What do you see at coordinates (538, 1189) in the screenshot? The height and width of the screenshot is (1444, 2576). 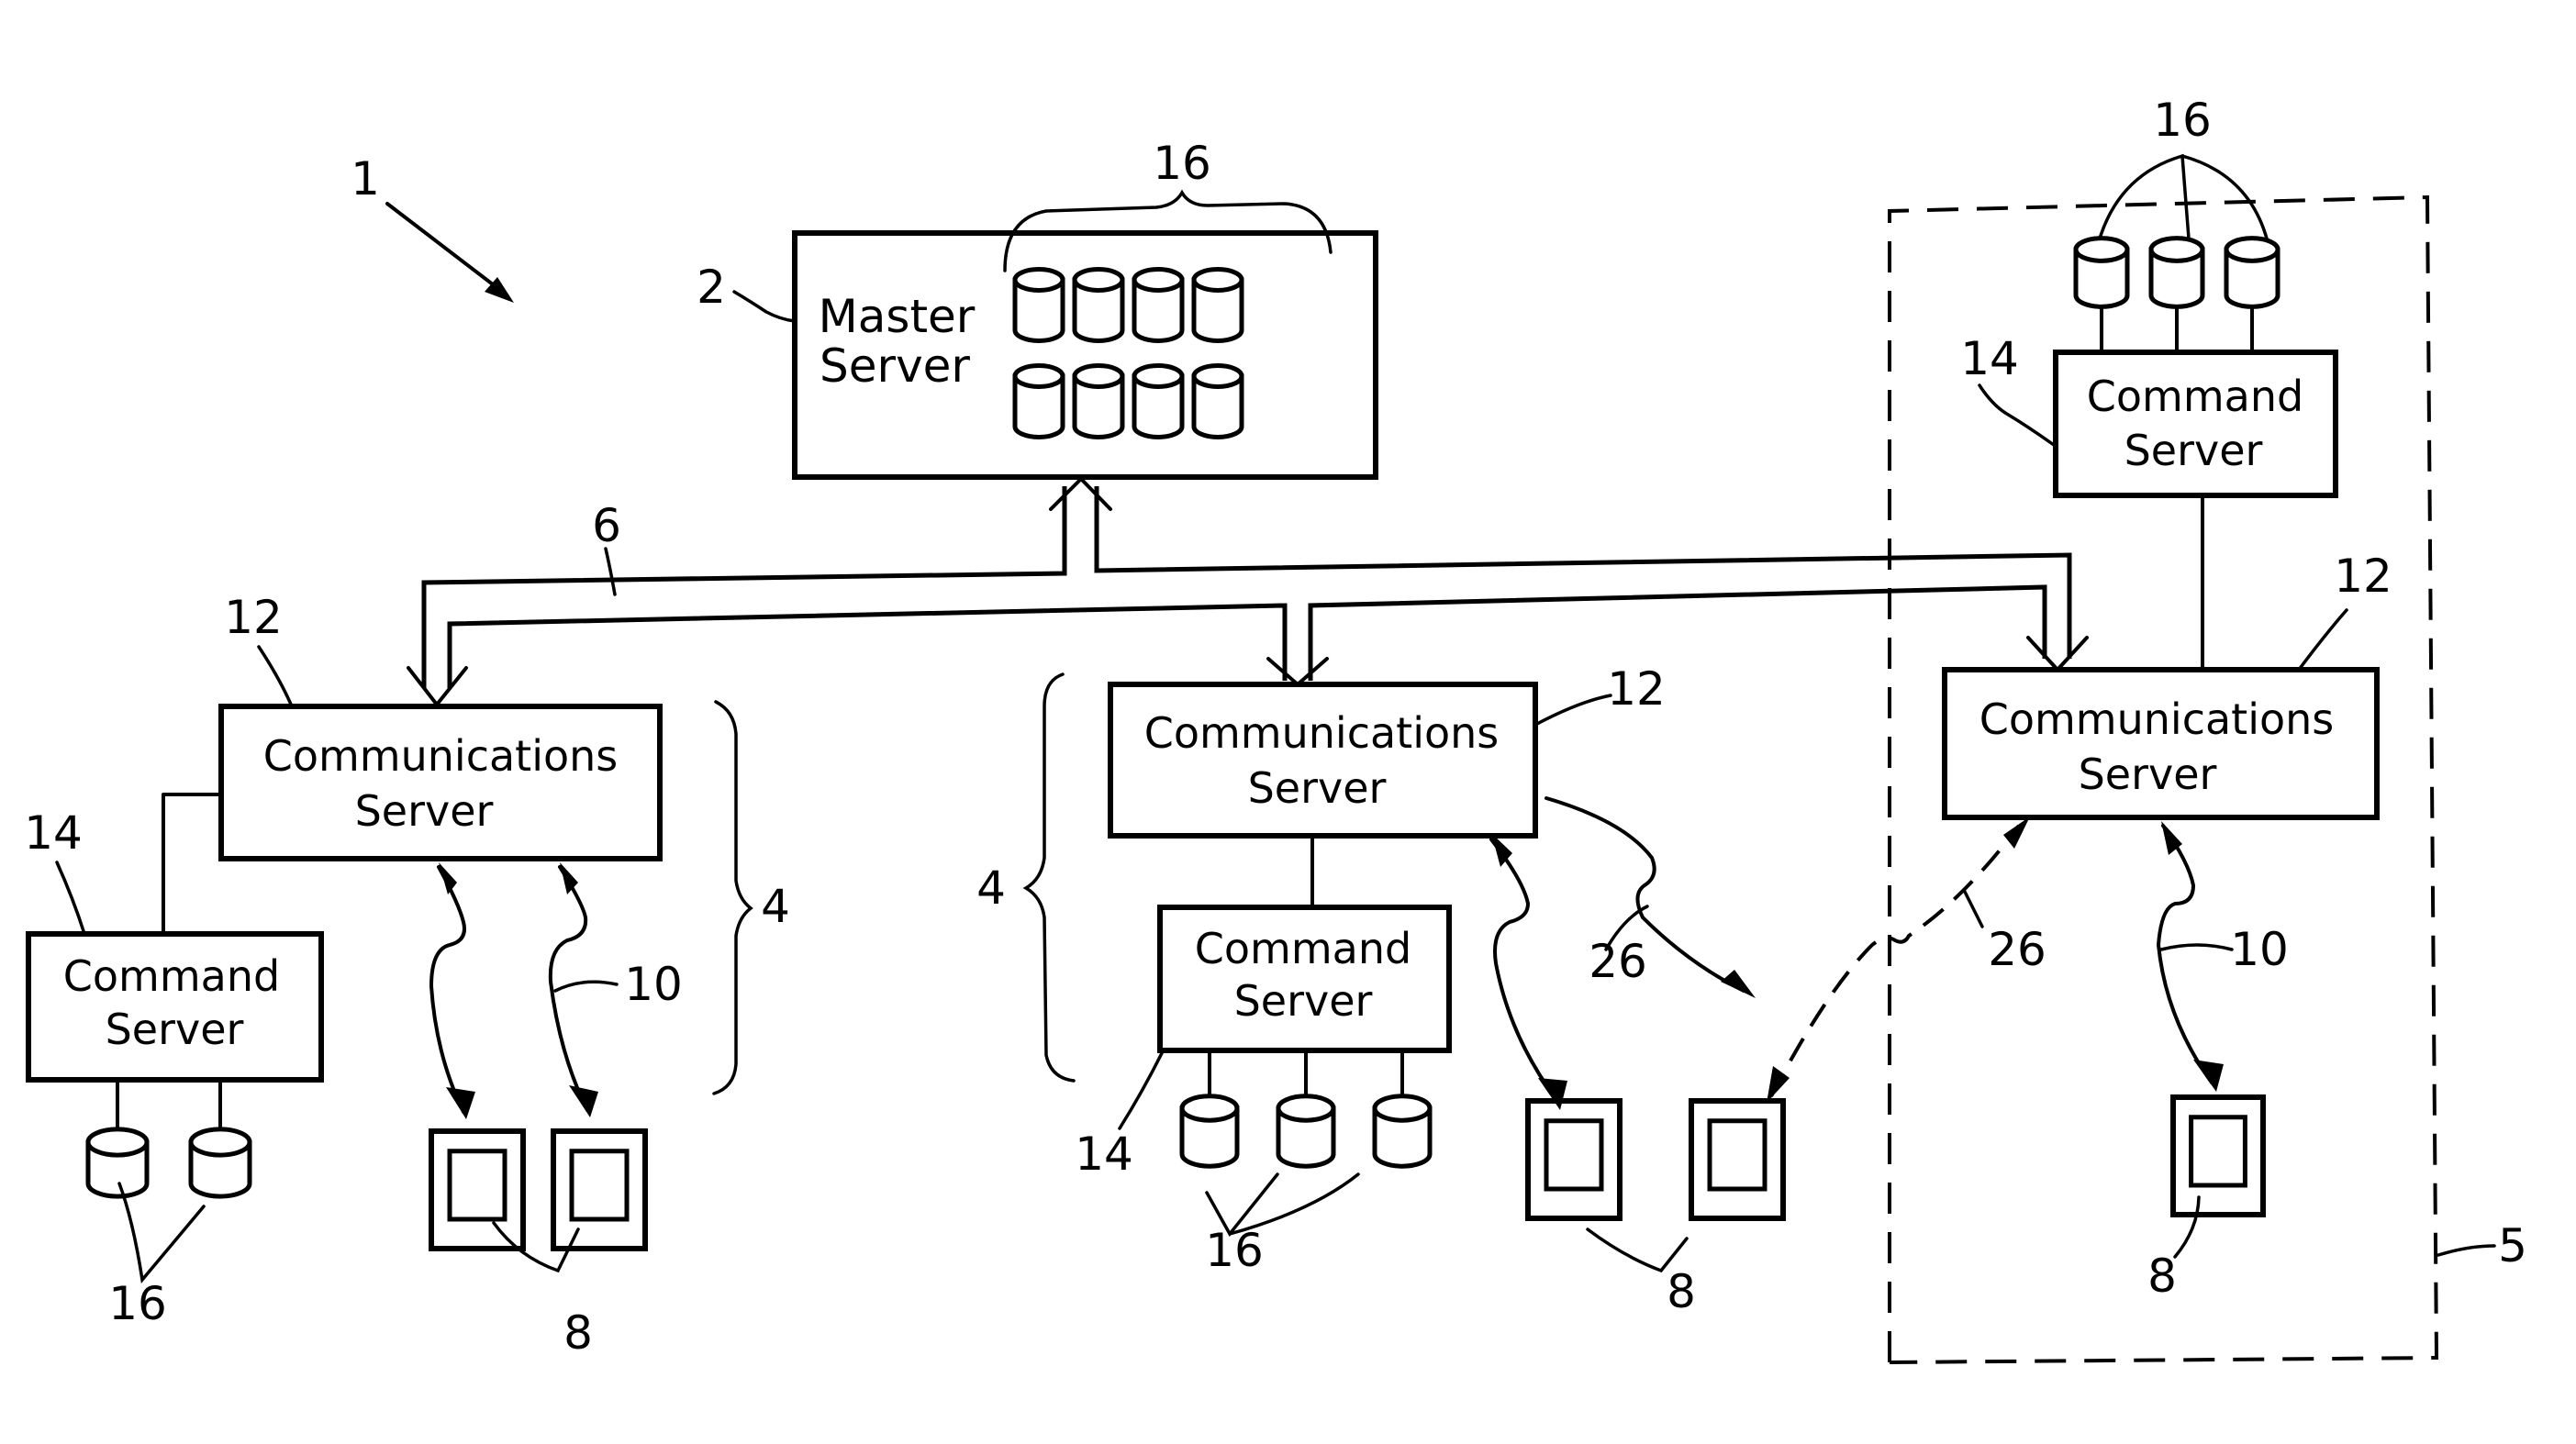 I see `left-device-group` at bounding box center [538, 1189].